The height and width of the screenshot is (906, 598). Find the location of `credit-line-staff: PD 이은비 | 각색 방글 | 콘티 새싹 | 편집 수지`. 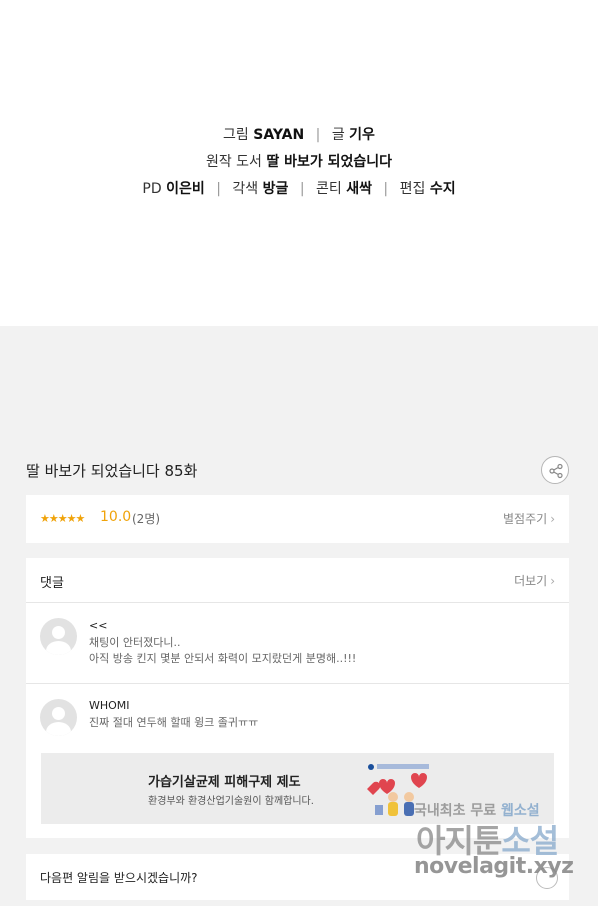

credit-line-staff: PD 이은비 | 각색 방글 | 콘티 새싹 | 편집 수지 is located at coordinates (299, 188).